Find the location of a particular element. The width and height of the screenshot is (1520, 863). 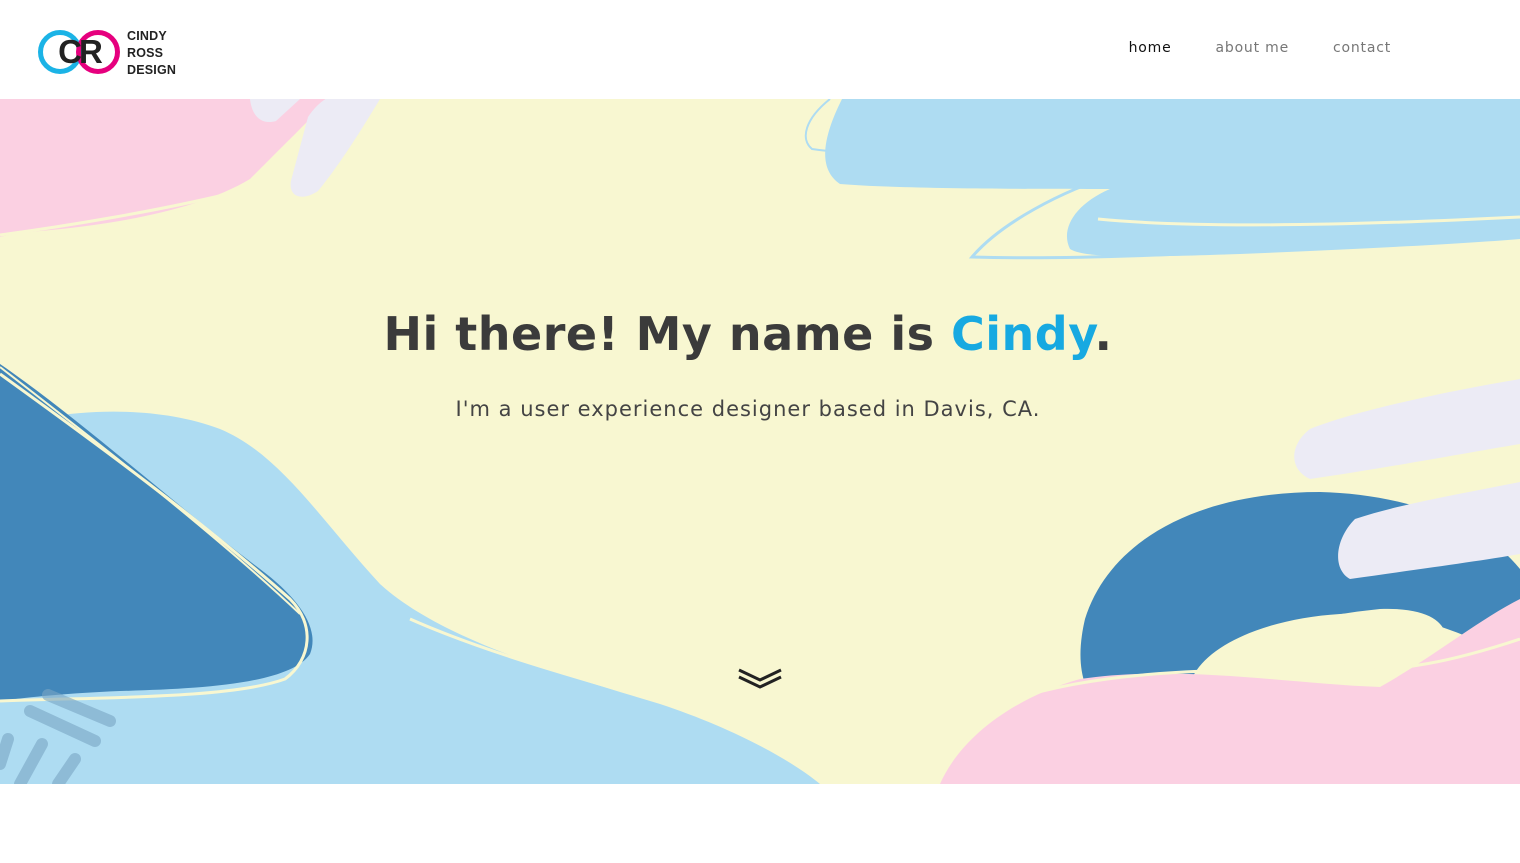

logo-line-1: CINDY is located at coordinates (147, 36).